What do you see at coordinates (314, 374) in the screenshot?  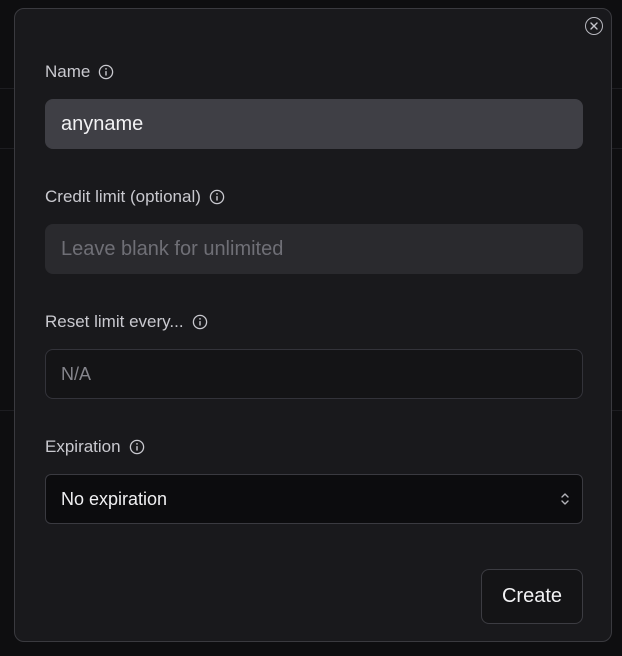 I see `reset-limit-input` at bounding box center [314, 374].